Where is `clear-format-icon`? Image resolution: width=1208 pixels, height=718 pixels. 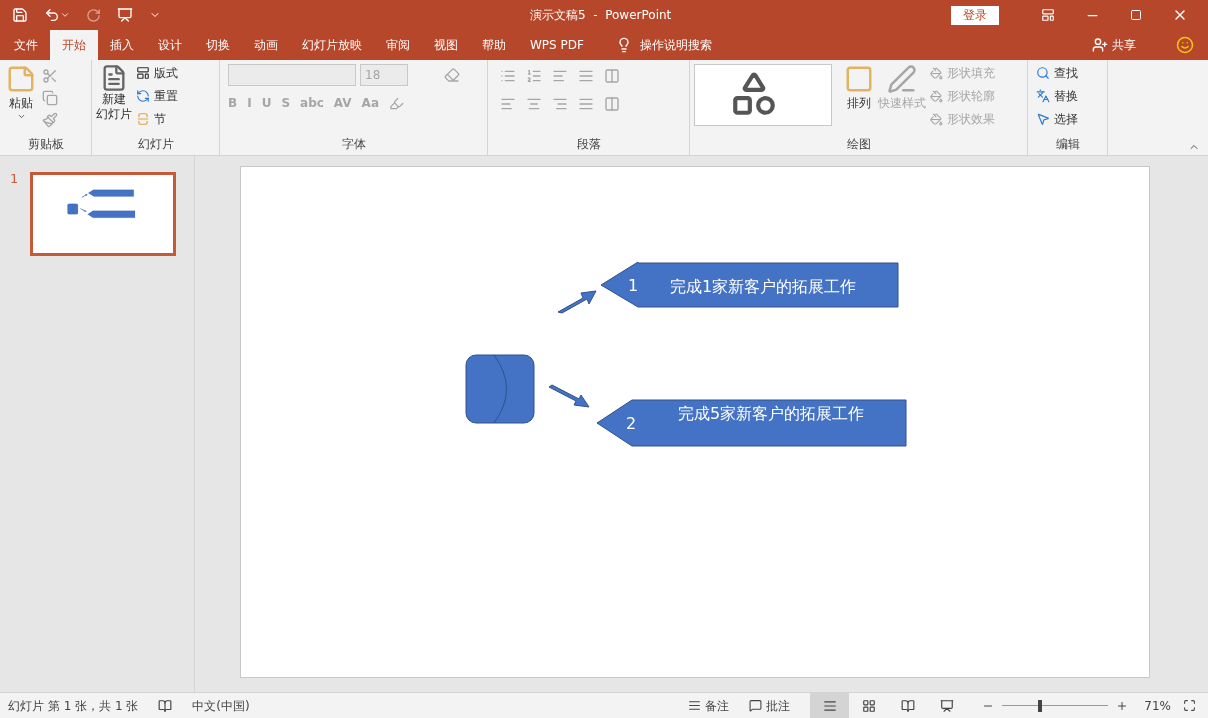
clear-format-icon is located at coordinates (452, 75).